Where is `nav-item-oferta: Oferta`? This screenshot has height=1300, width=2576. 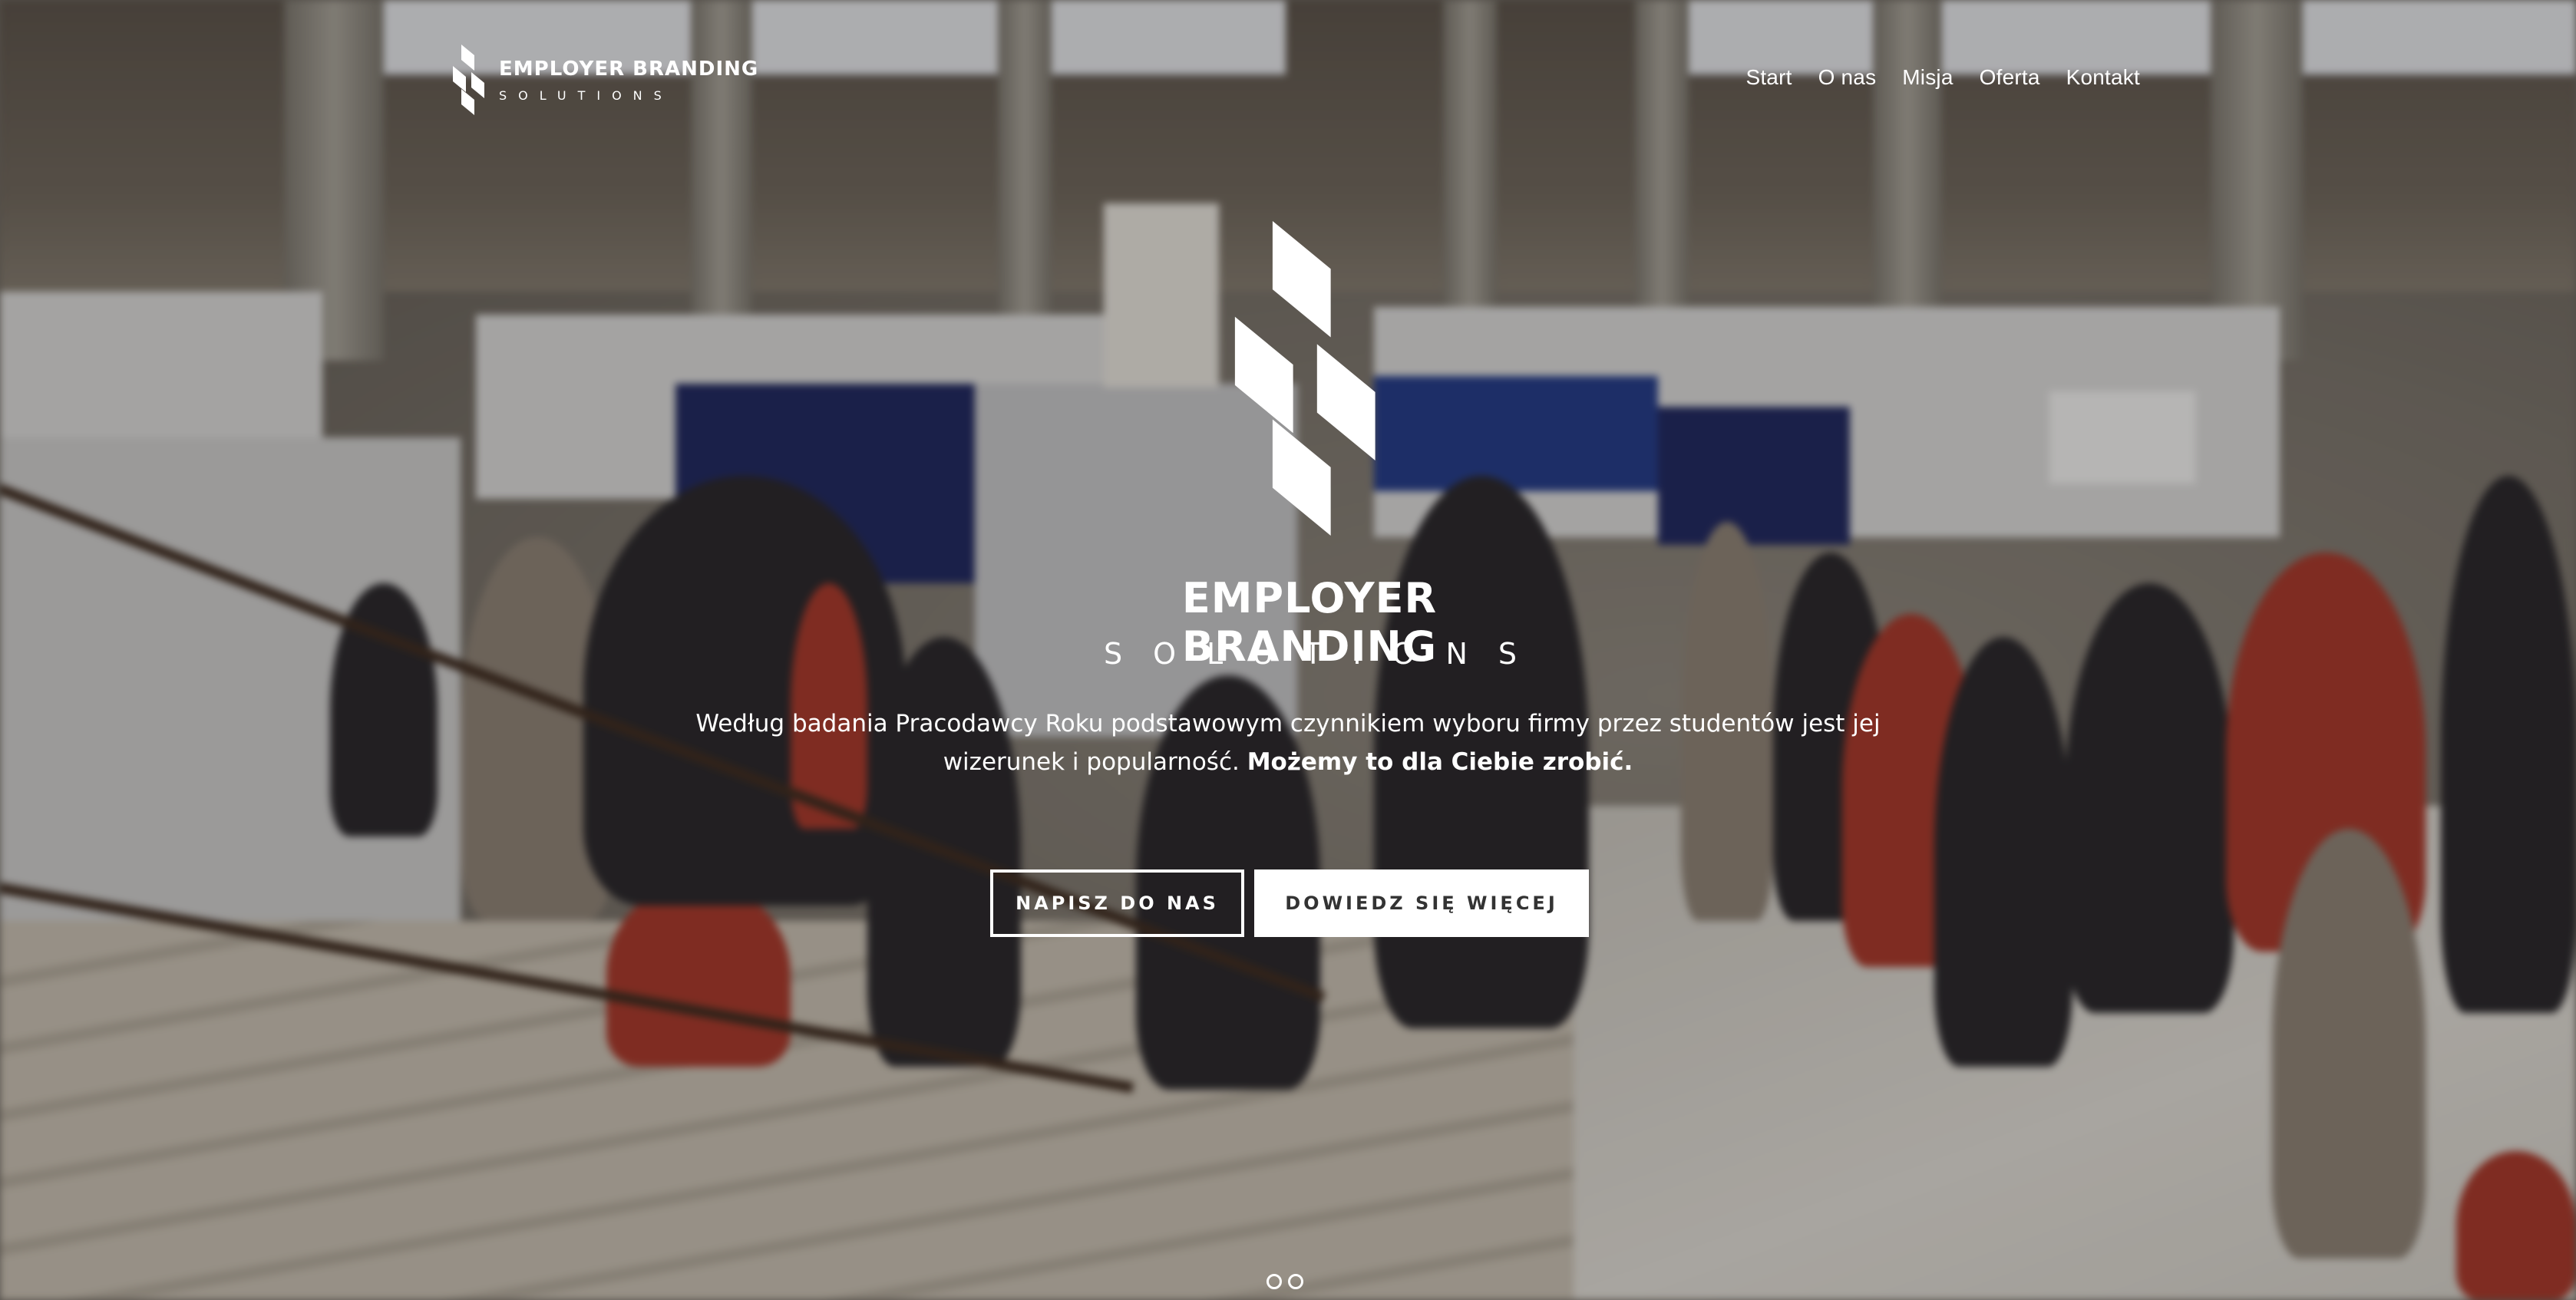 nav-item-oferta: Oferta is located at coordinates (2010, 77).